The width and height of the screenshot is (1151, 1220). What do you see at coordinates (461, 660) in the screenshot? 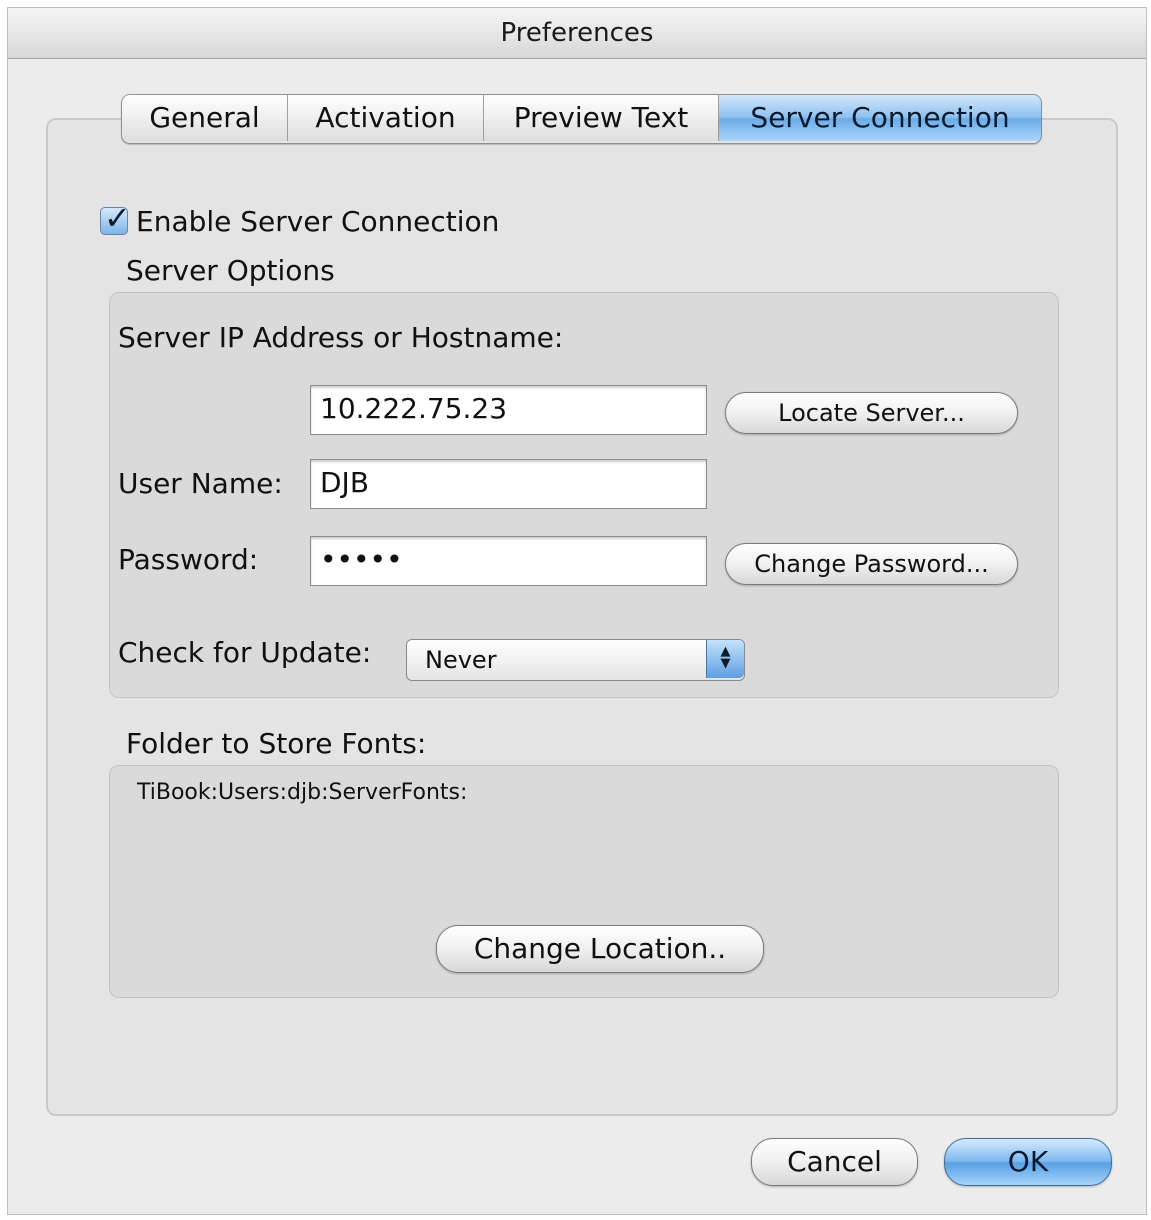
I see `update-frequency-value: Never` at bounding box center [461, 660].